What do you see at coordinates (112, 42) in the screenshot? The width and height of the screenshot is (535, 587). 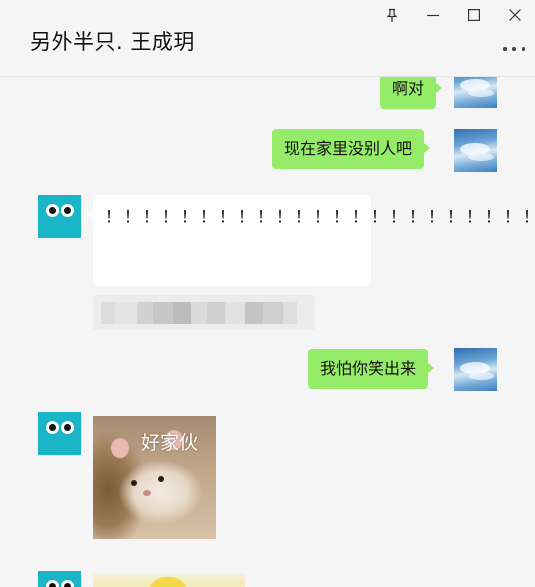 I see `chat-title: 另外半只. 王成玥` at bounding box center [112, 42].